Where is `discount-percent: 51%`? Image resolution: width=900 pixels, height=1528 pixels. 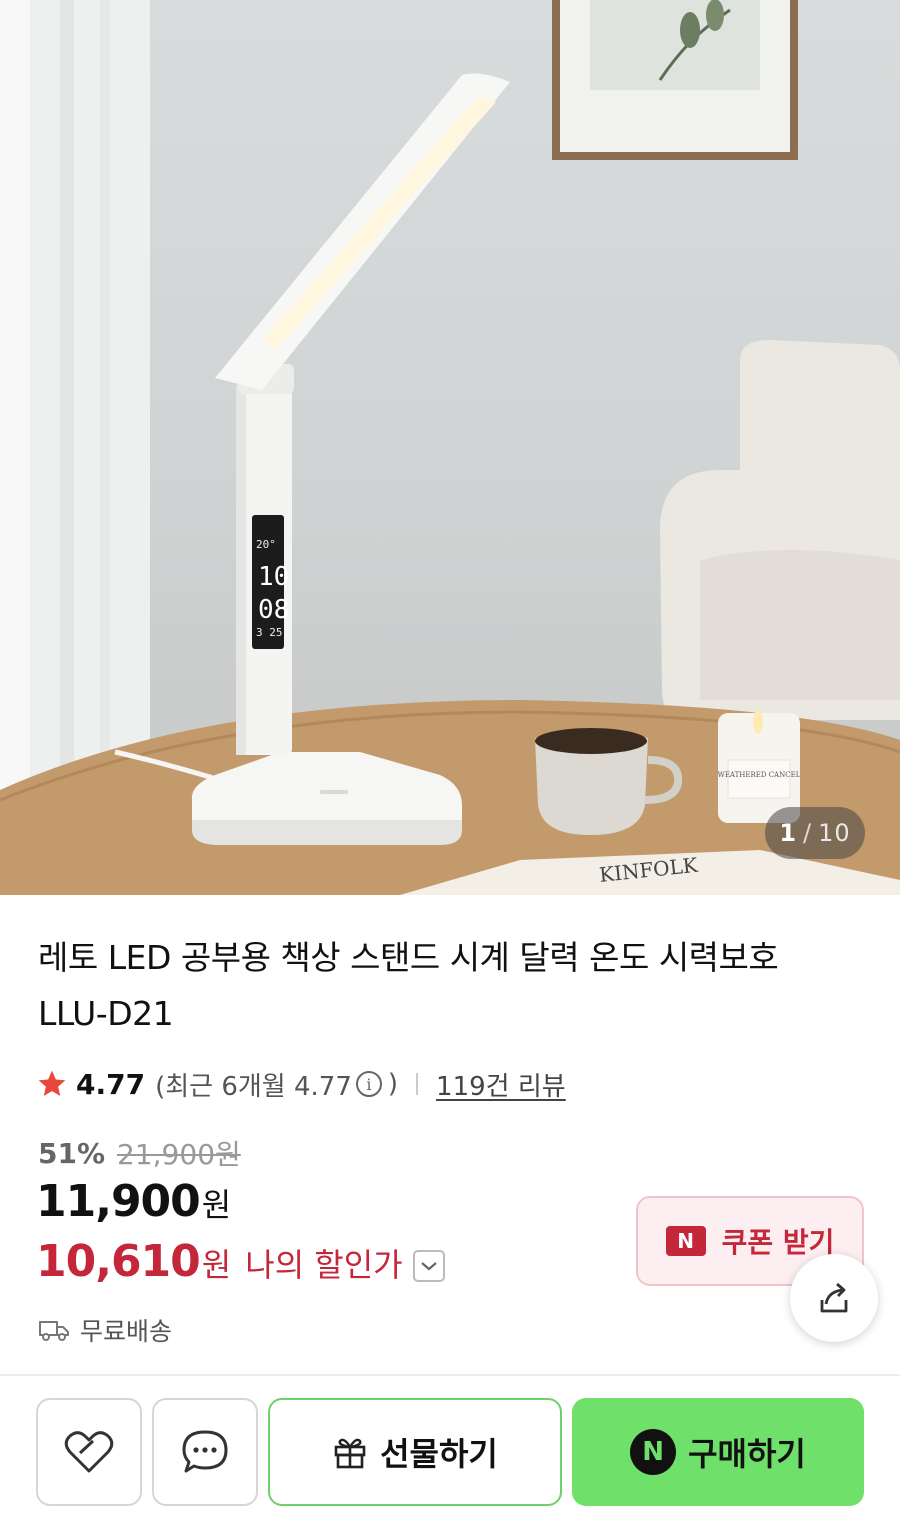 discount-percent: 51% is located at coordinates (72, 1153).